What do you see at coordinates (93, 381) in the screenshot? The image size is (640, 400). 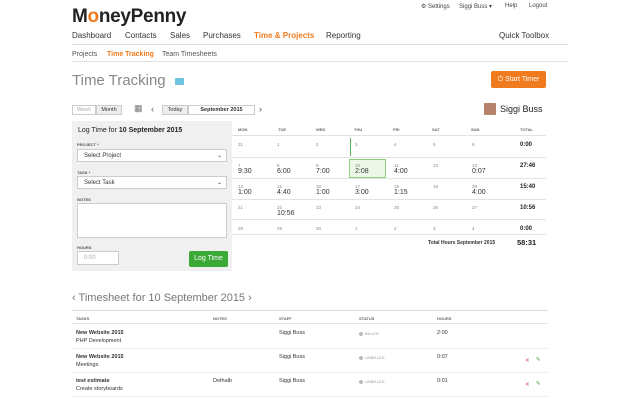 I see `task-project: test estimate` at bounding box center [93, 381].